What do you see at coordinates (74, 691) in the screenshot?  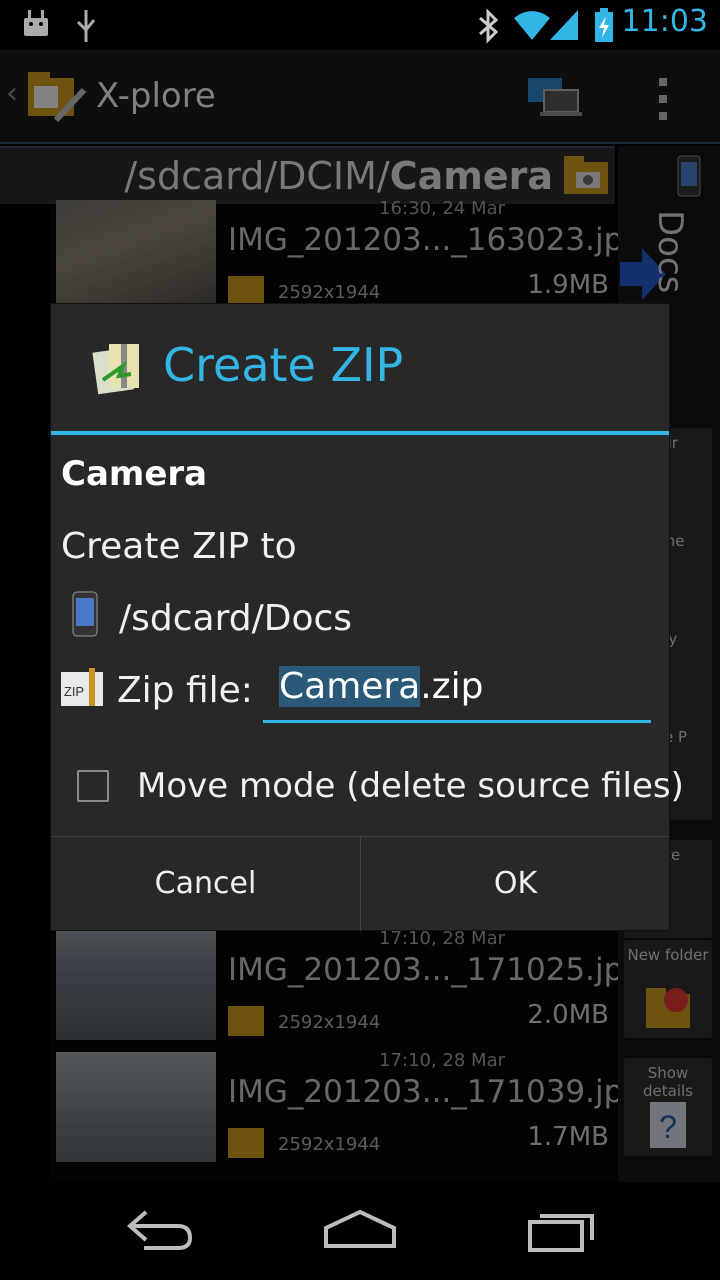 I see `svg-text: ZIP` at bounding box center [74, 691].